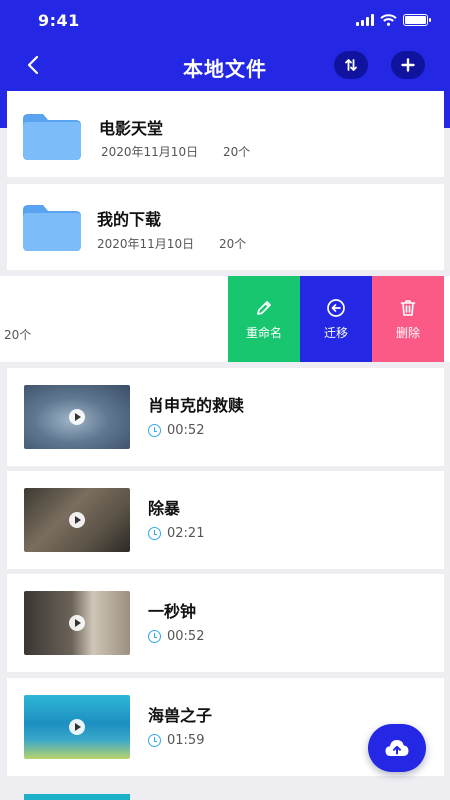  What do you see at coordinates (225, 134) in the screenshot?
I see `folder-item: 电影天堂 2020年11月10日 20个` at bounding box center [225, 134].